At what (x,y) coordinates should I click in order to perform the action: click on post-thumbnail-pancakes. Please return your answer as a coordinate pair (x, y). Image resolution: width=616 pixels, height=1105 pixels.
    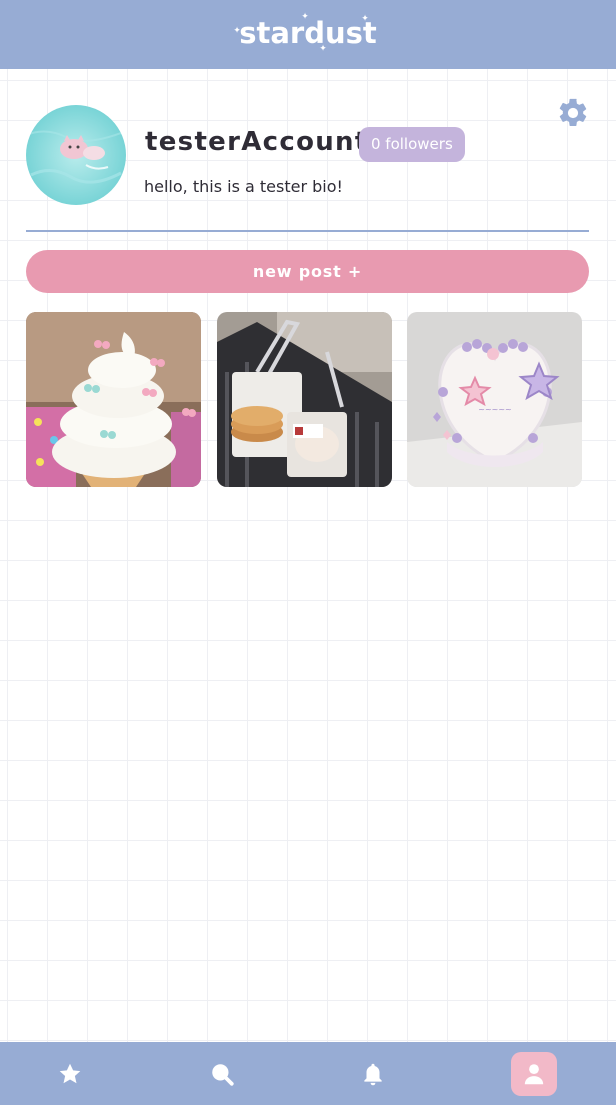
    Looking at the image, I should click on (304, 399).